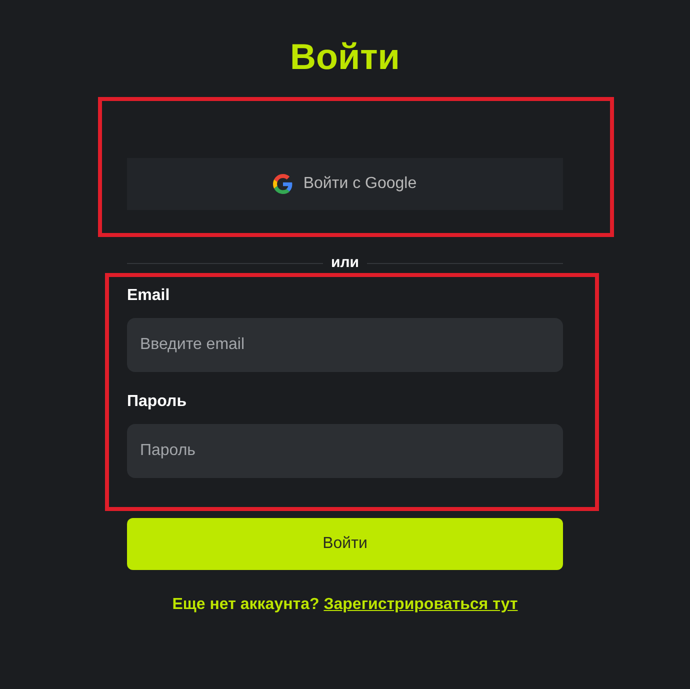  What do you see at coordinates (345, 451) in the screenshot?
I see `password-field: Пароль` at bounding box center [345, 451].